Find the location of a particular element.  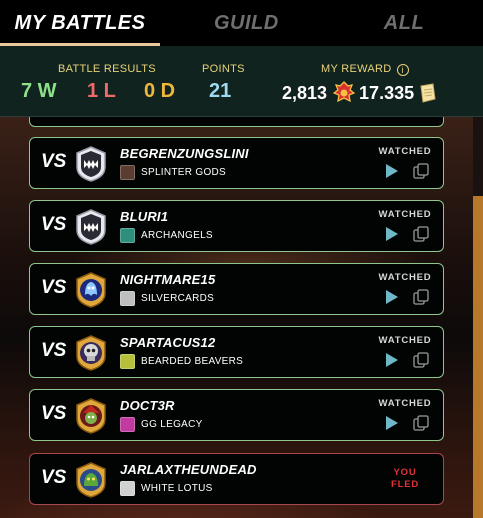

battle-tabs: MY BATTLES GUILD ALL is located at coordinates (241, 23).